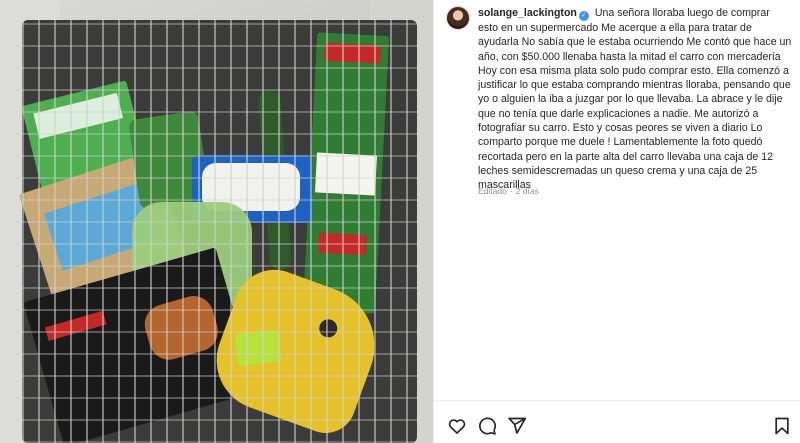 The width and height of the screenshot is (800, 443). I want to click on avatar, so click(458, 18).